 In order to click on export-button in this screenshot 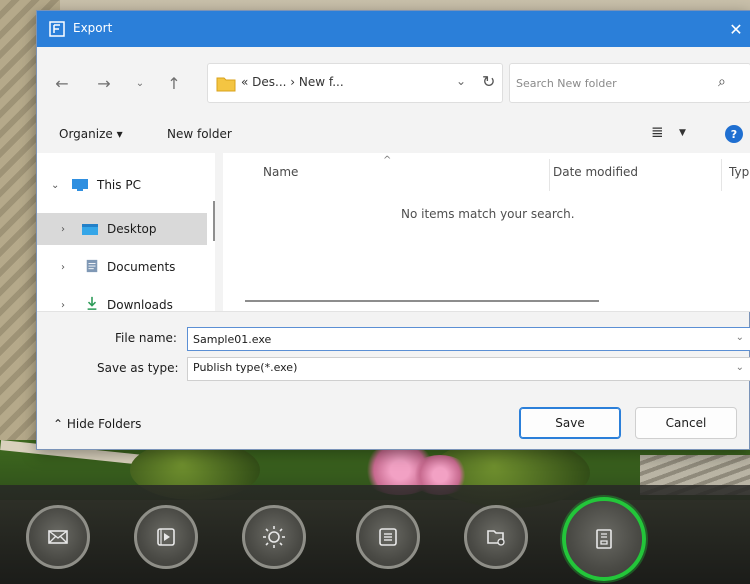, I will do `click(604, 539)`.